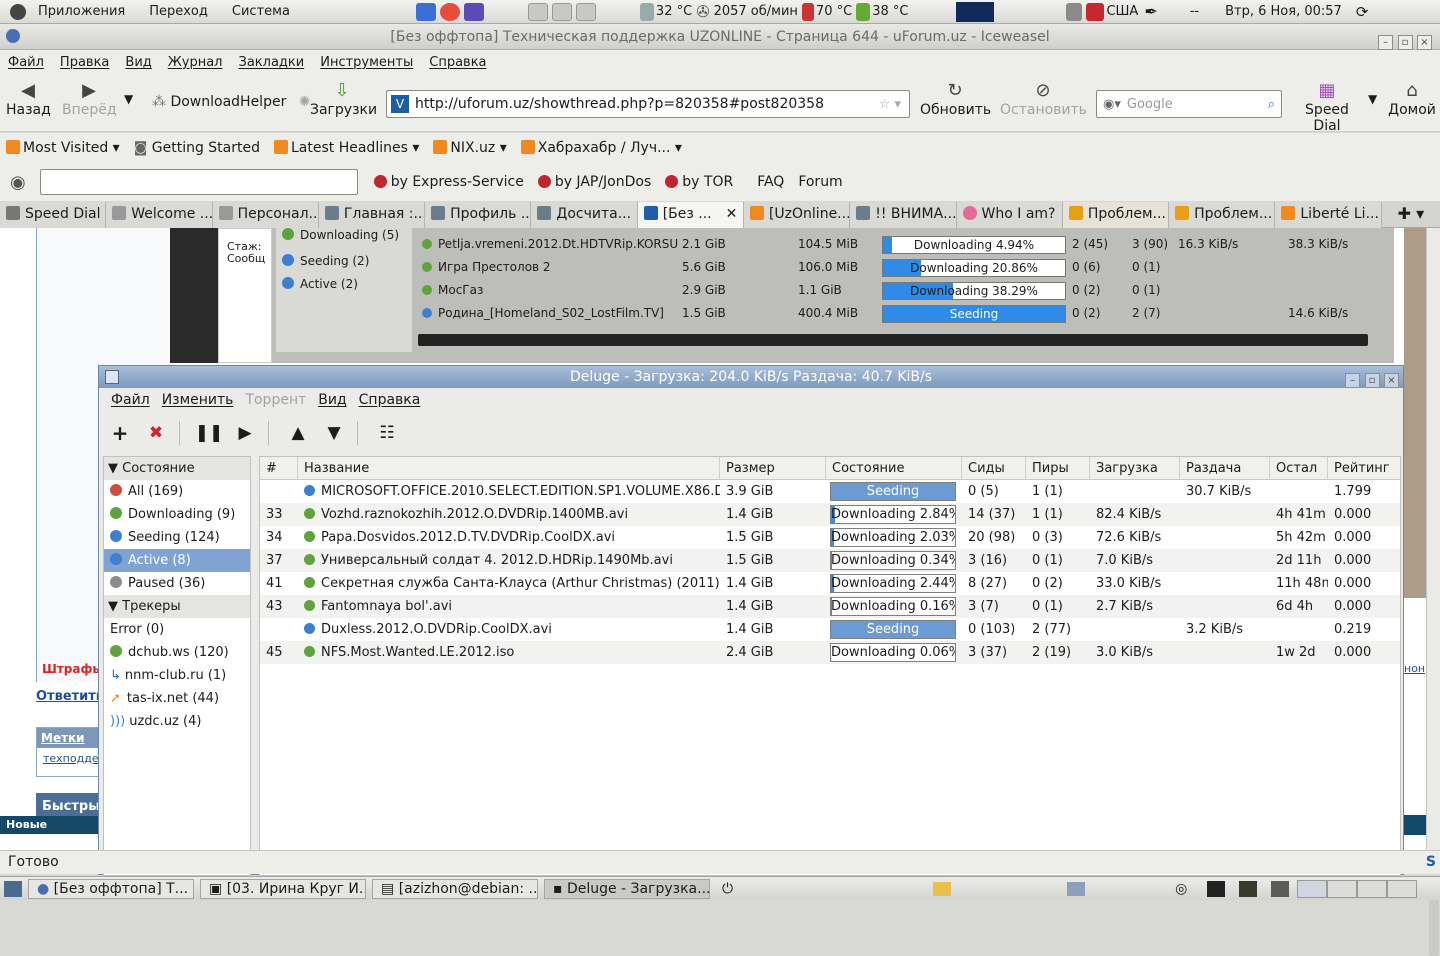 The width and height of the screenshot is (1440, 956). Describe the element at coordinates (177, 721) in the screenshot. I see `tracker-item: )))uzdc.uz (4)` at that location.